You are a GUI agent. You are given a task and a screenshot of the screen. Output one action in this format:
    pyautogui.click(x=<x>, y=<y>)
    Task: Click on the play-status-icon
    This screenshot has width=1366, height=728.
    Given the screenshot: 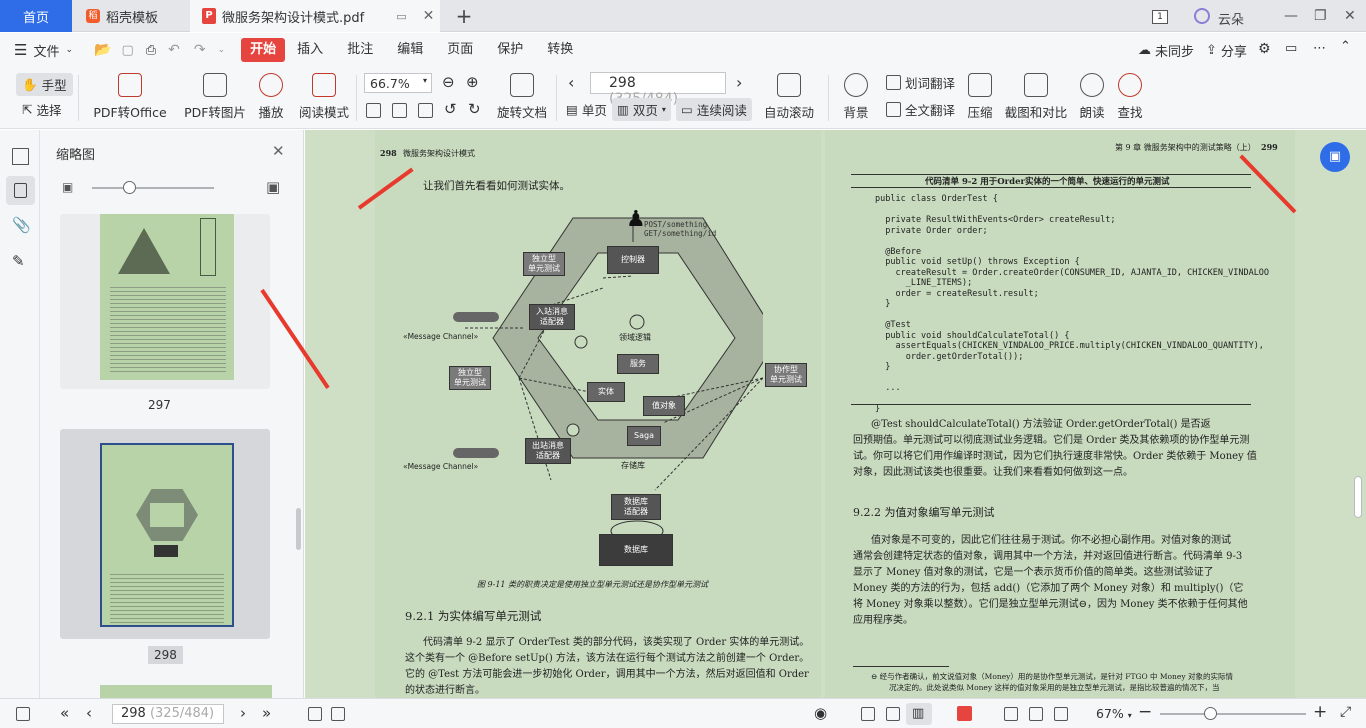 What is the action you would take?
    pyautogui.click(x=964, y=713)
    